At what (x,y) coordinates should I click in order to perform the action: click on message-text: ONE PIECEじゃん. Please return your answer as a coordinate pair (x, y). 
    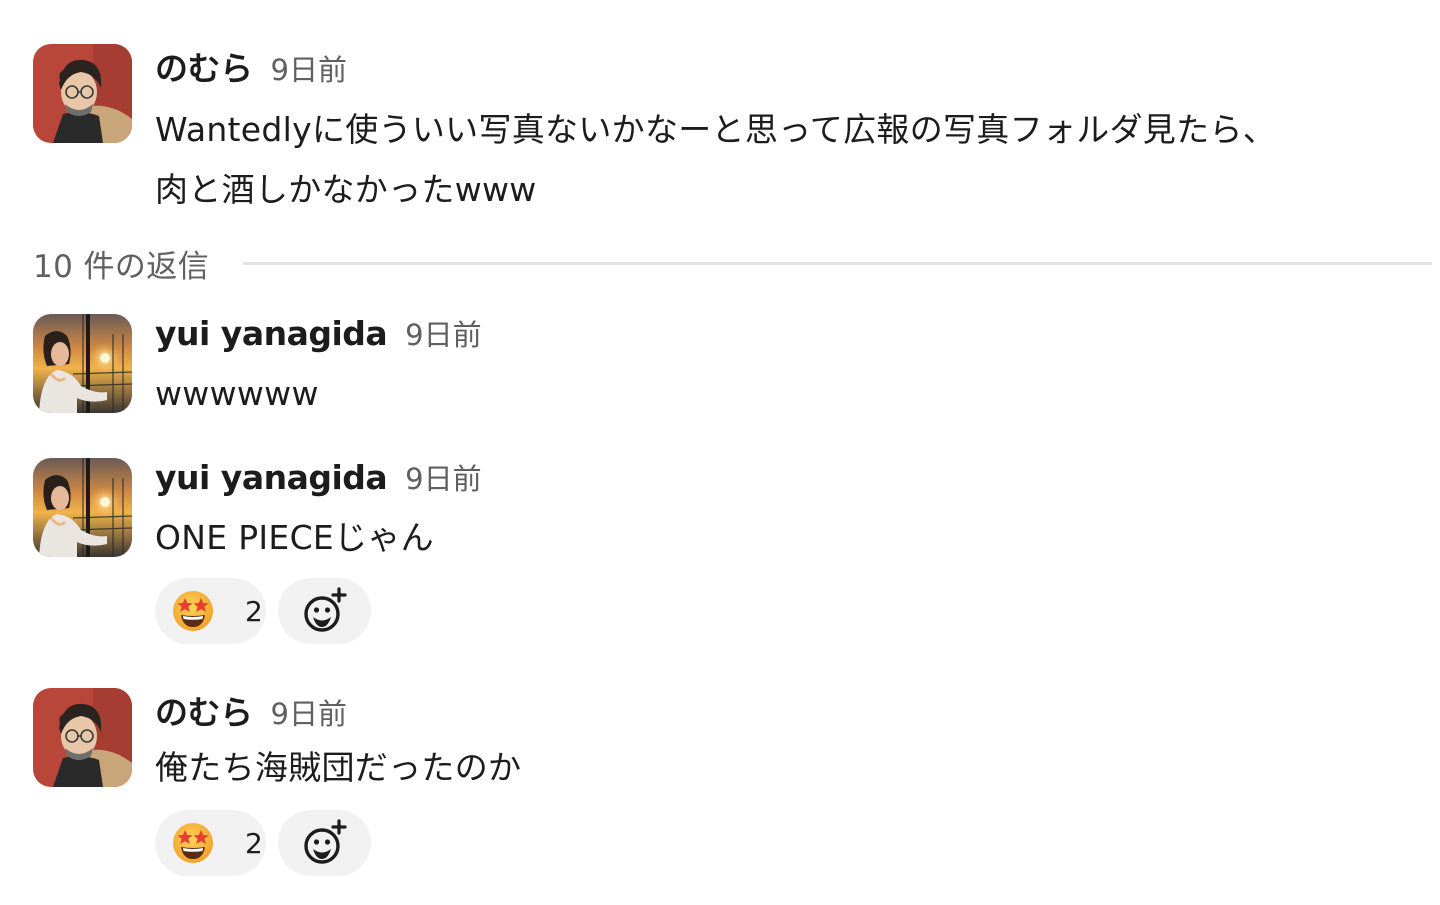
    Looking at the image, I should click on (294, 537).